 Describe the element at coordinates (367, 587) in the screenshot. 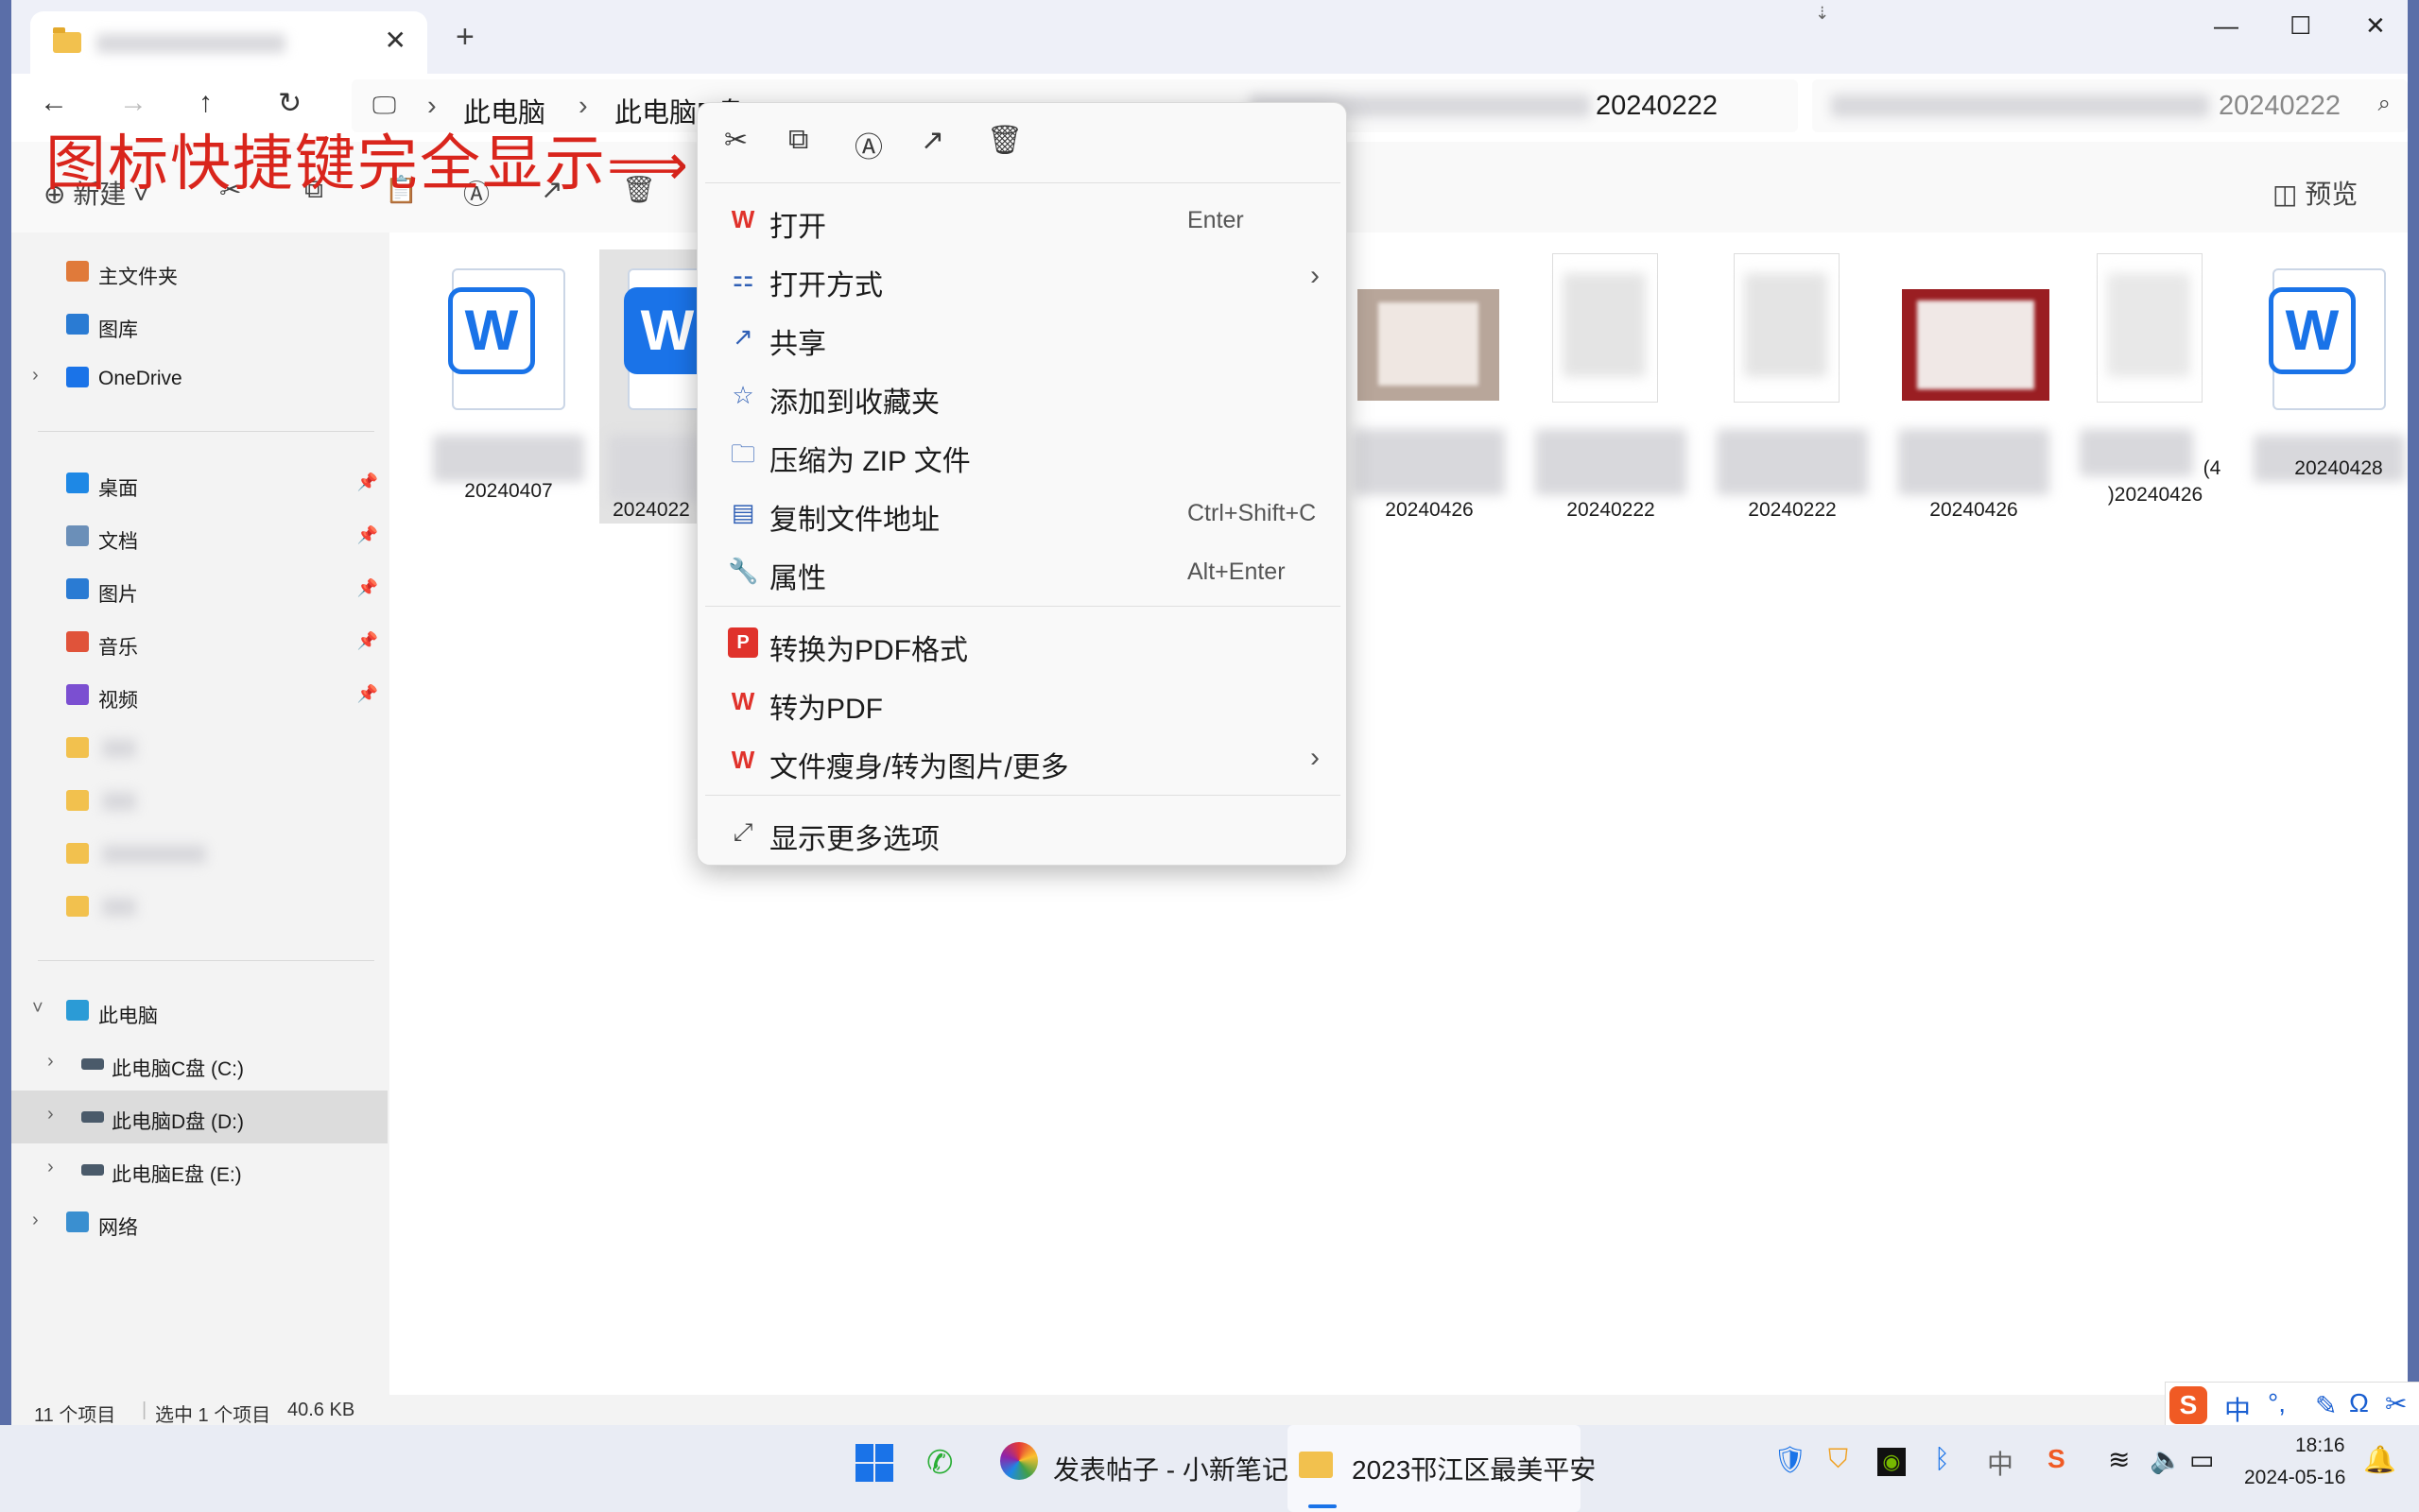

I see `pin-icon: 📌` at that location.